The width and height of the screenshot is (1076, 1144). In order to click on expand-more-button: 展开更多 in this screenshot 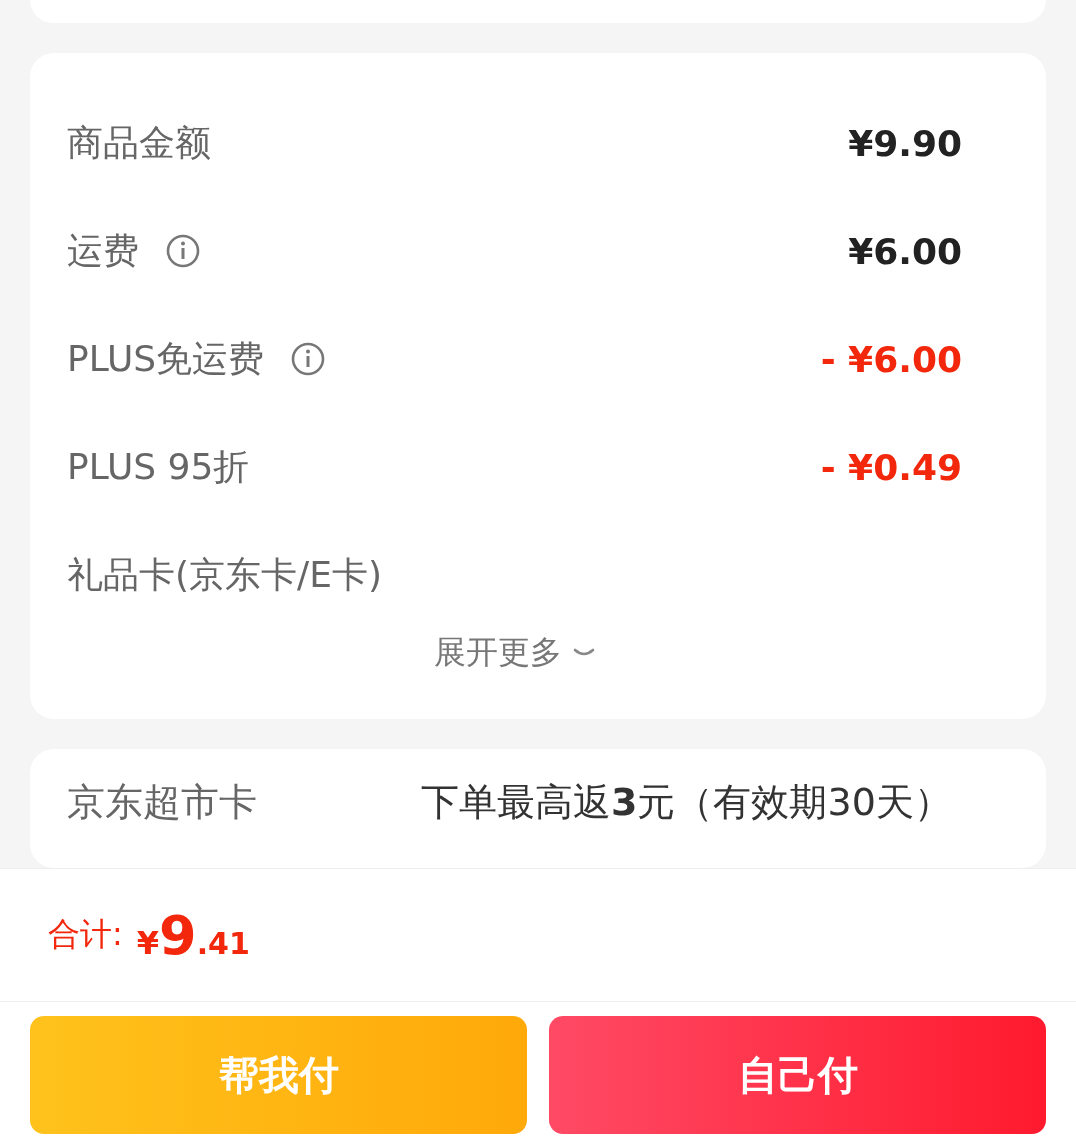, I will do `click(514, 653)`.